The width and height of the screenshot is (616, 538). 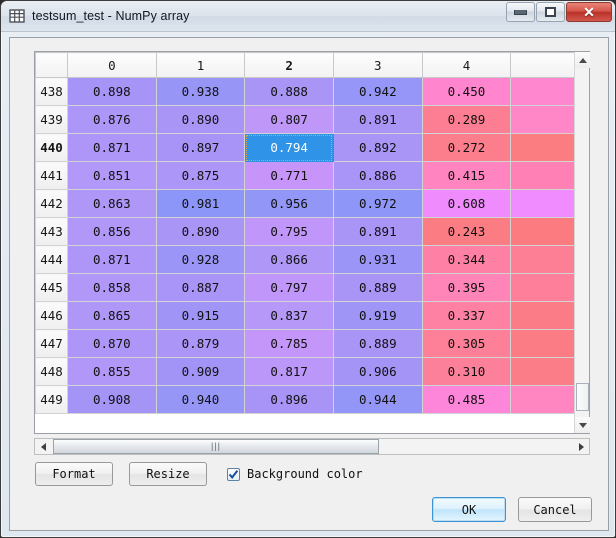 I want to click on cell-444-2: 0.866, so click(x=289, y=259).